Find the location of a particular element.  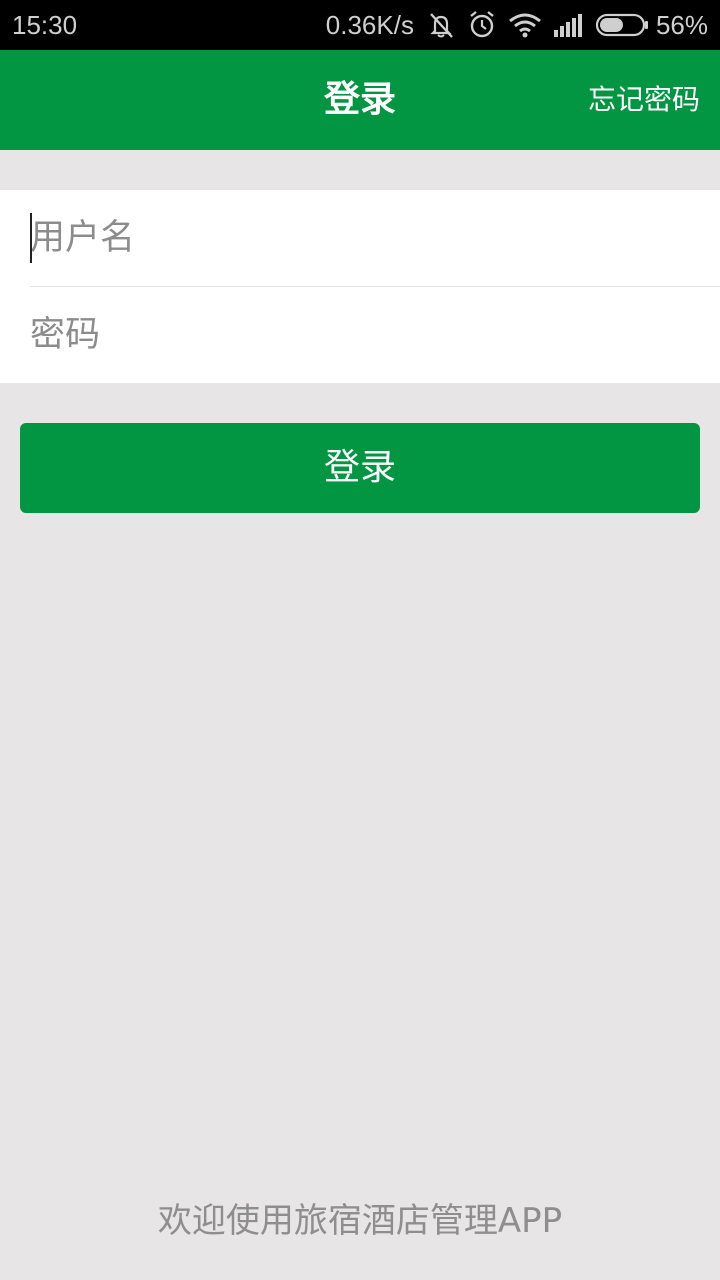

username-field-row is located at coordinates (375, 238).